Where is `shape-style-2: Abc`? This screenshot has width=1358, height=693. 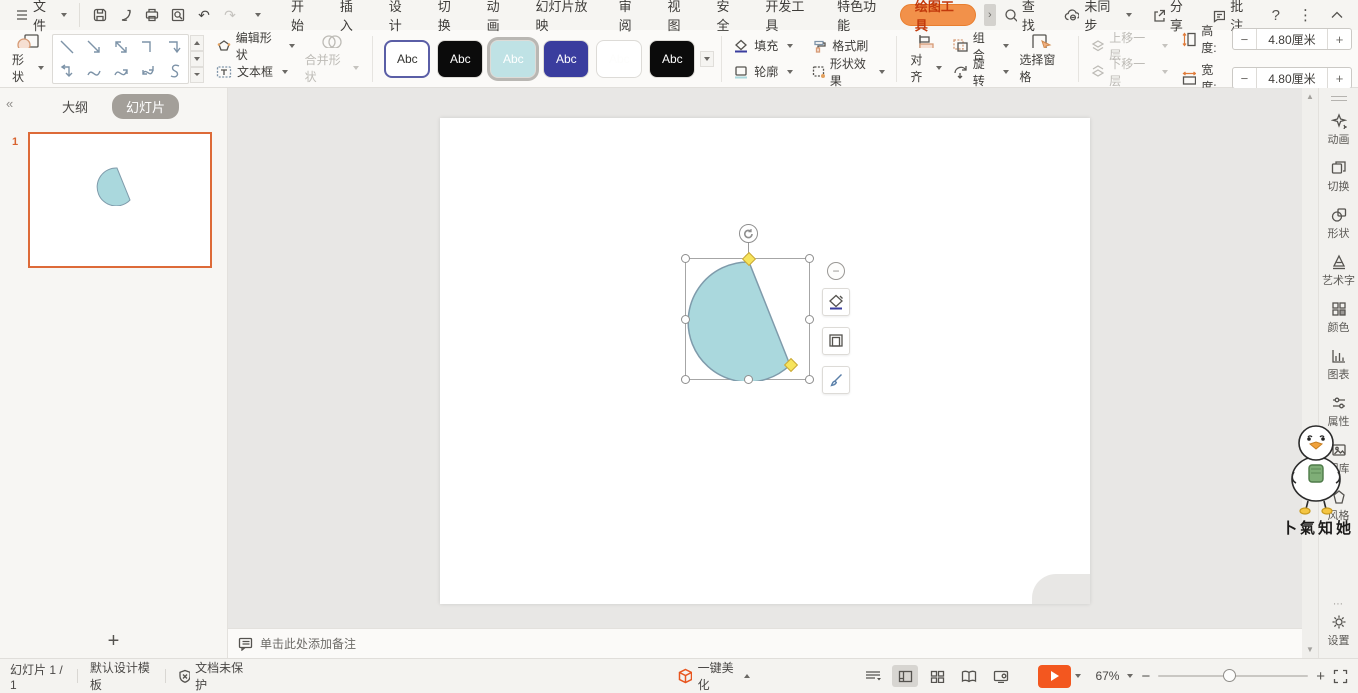 shape-style-2: Abc is located at coordinates (460, 58).